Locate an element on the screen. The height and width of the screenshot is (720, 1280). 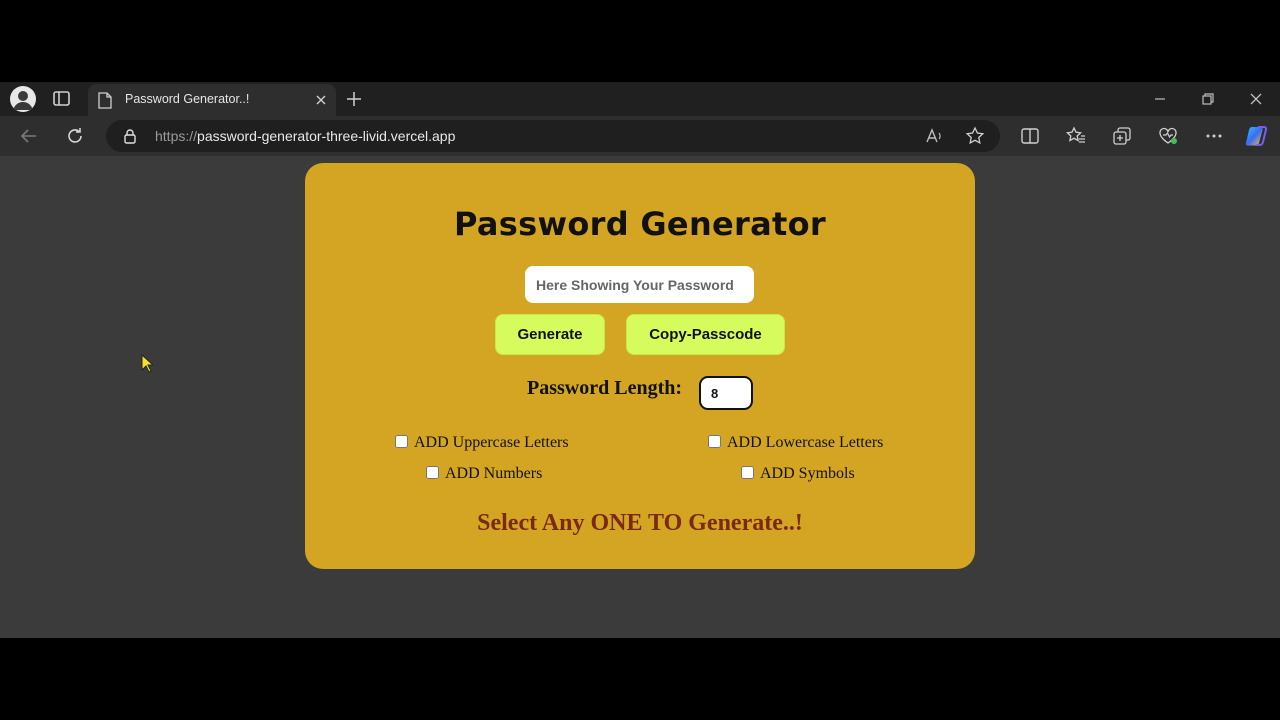
password-output-field is located at coordinates (639, 284).